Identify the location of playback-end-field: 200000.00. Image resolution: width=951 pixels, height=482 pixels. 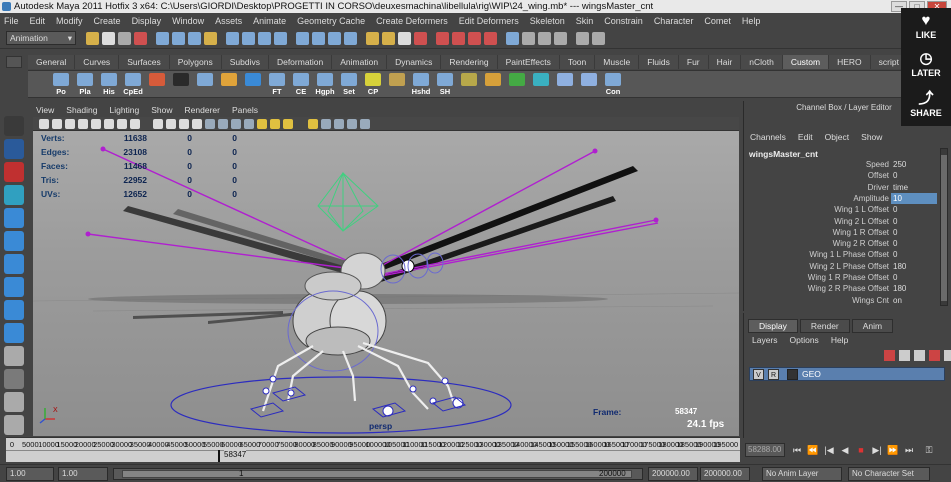
(673, 474).